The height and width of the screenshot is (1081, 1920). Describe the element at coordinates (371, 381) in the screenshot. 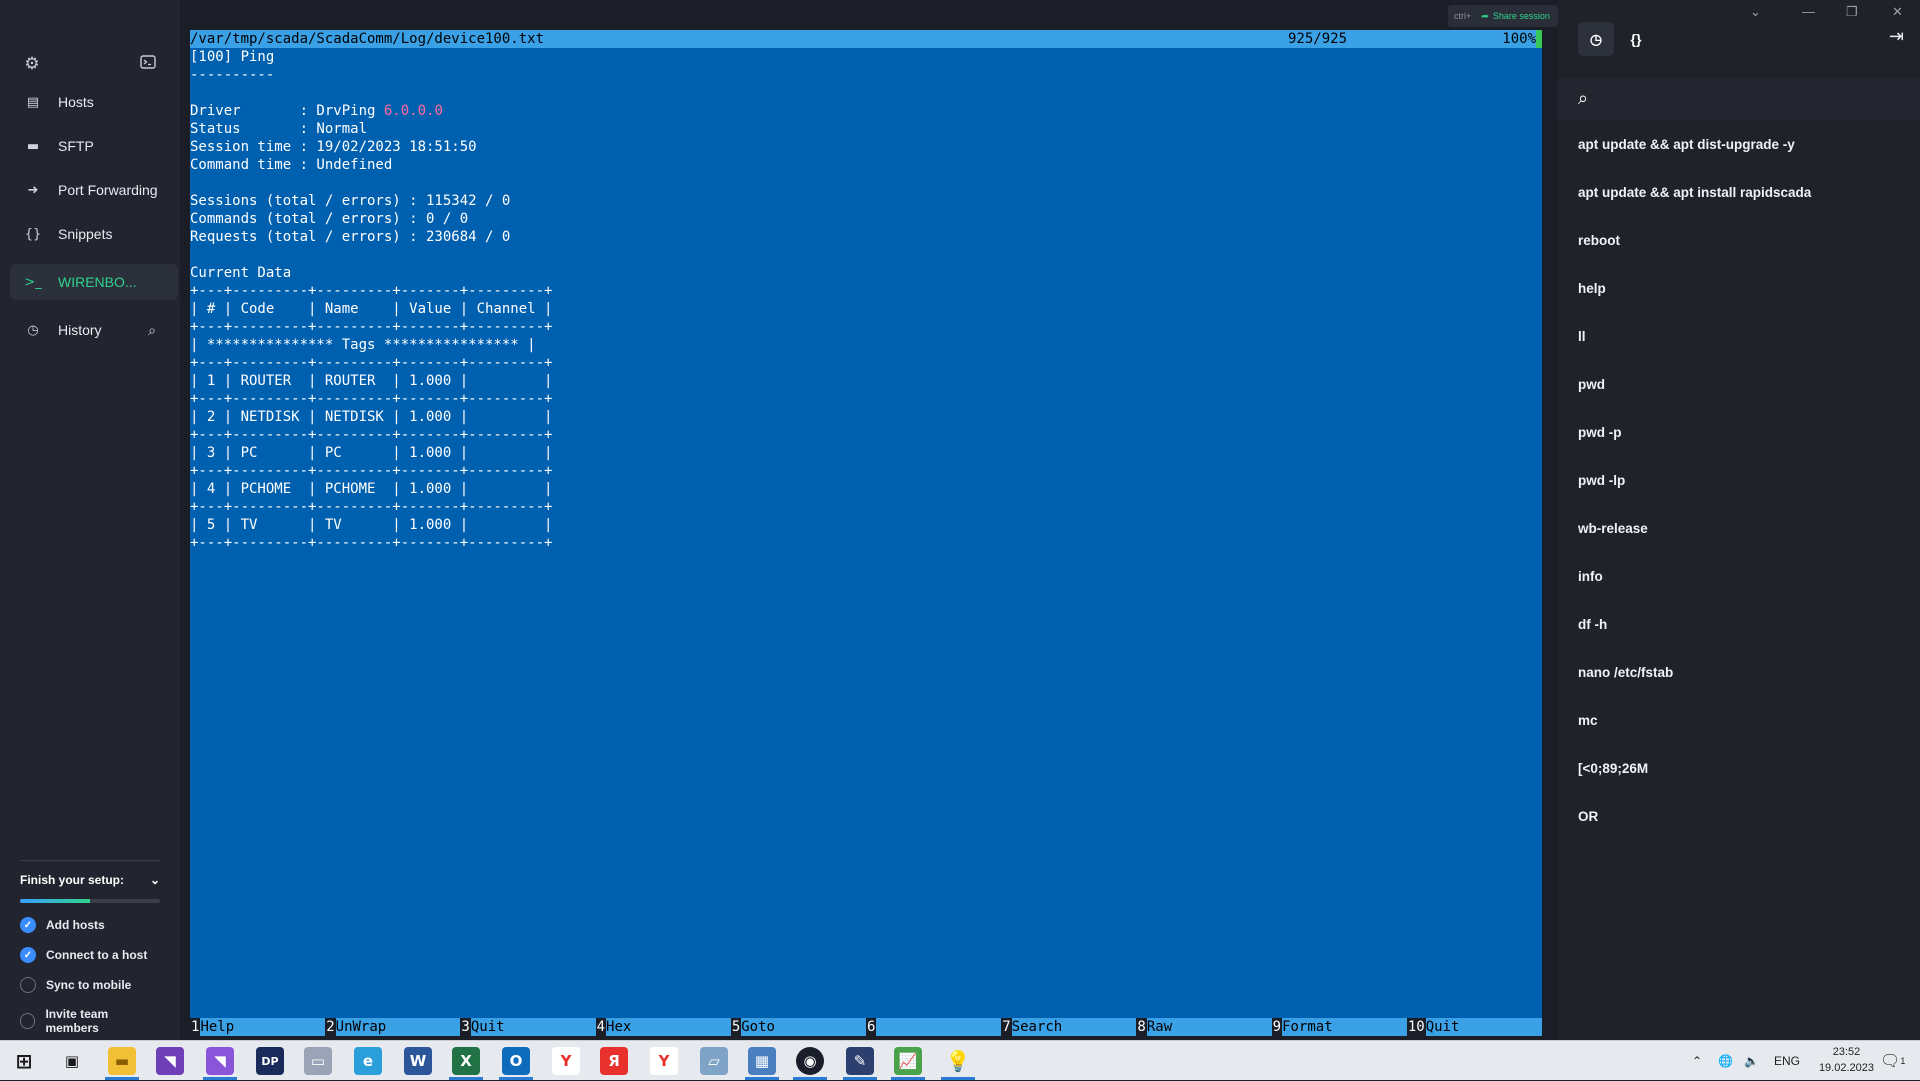

I see `table-row: | 1 | ROUTER | ROUTER | 1.000 | |` at that location.